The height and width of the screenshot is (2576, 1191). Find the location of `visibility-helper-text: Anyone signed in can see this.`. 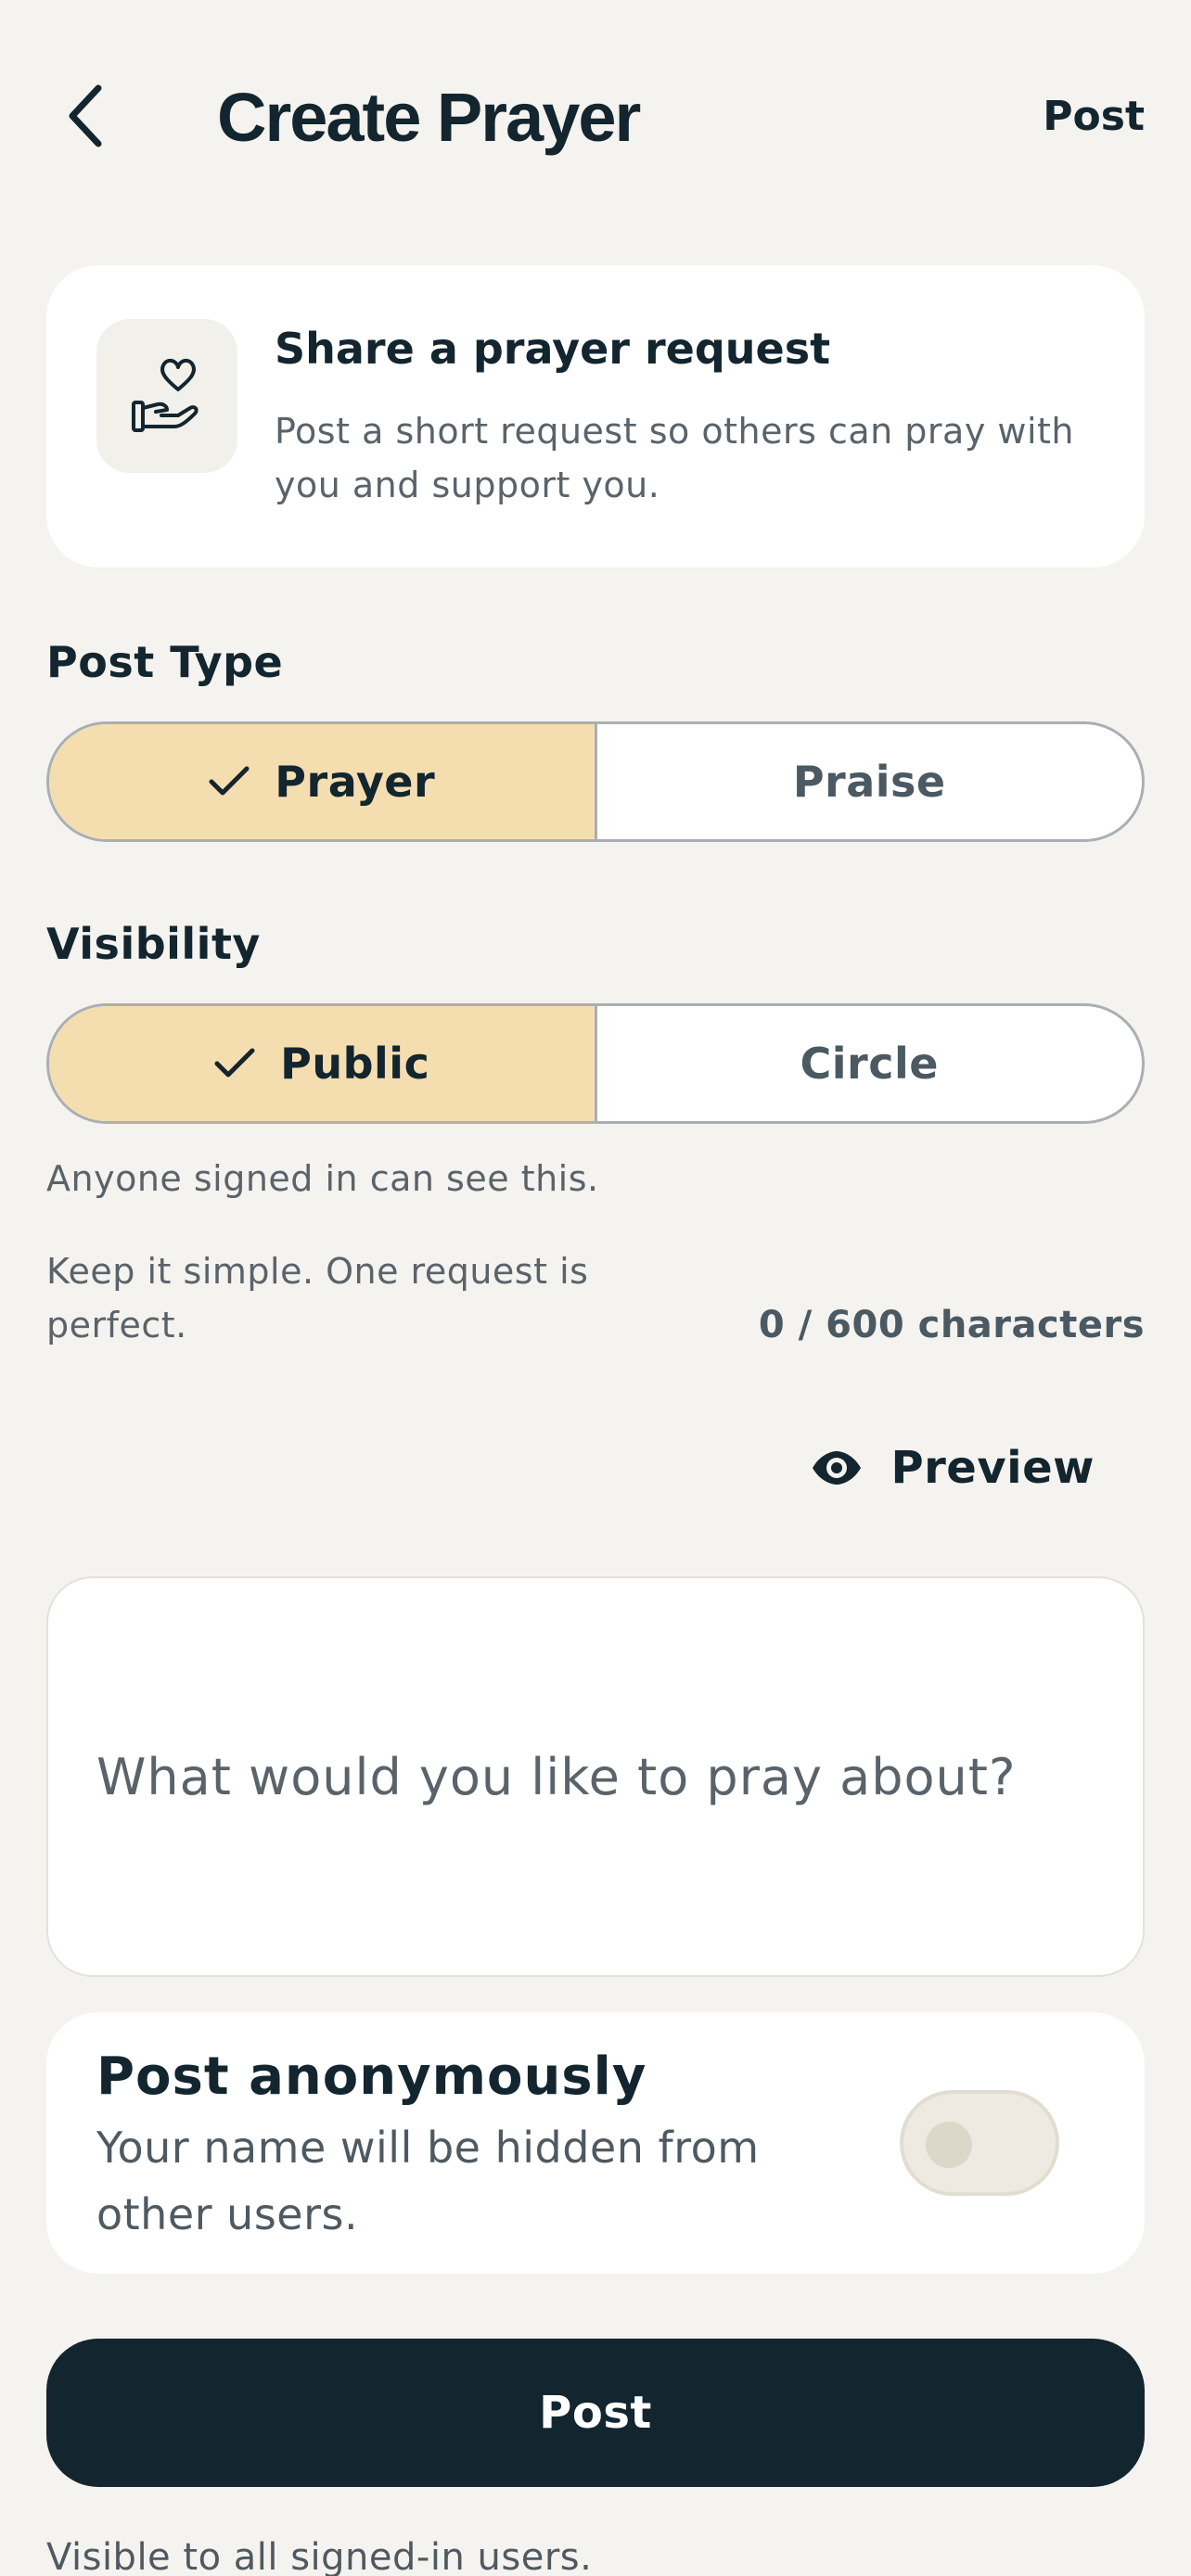

visibility-helper-text: Anyone signed in can see this. is located at coordinates (322, 1178).